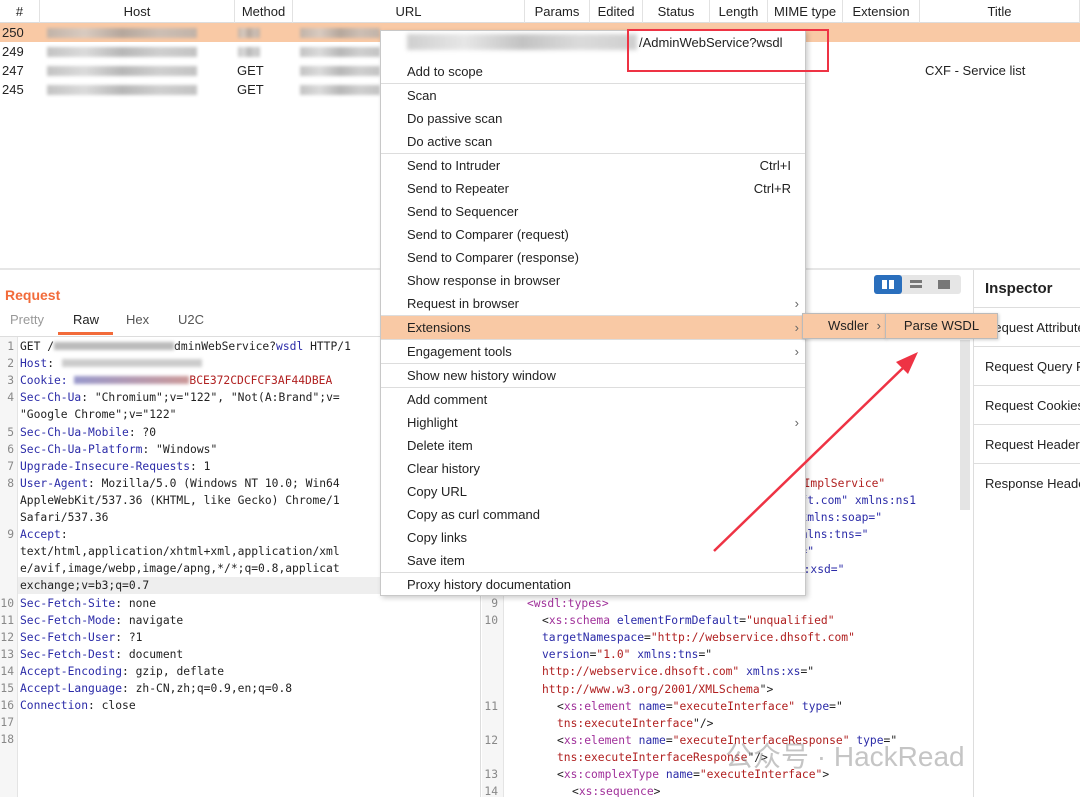  I want to click on annotation-arrow, so click(815, 452).